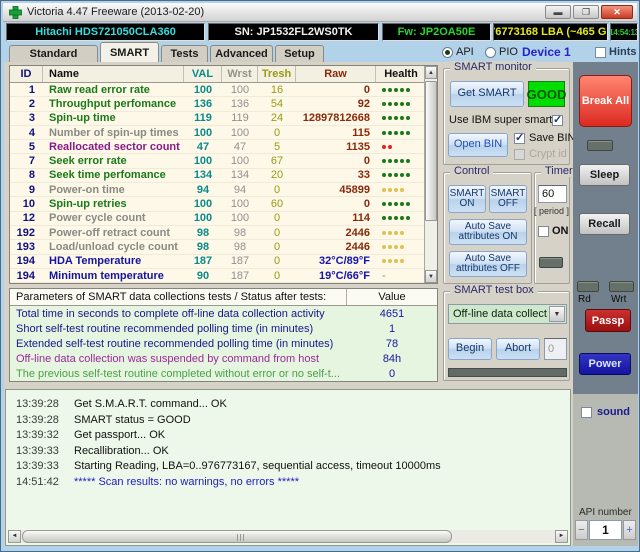 This screenshot has width=640, height=552. What do you see at coordinates (431, 276) in the screenshot?
I see `scroll-down-icon: ▼` at bounding box center [431, 276].